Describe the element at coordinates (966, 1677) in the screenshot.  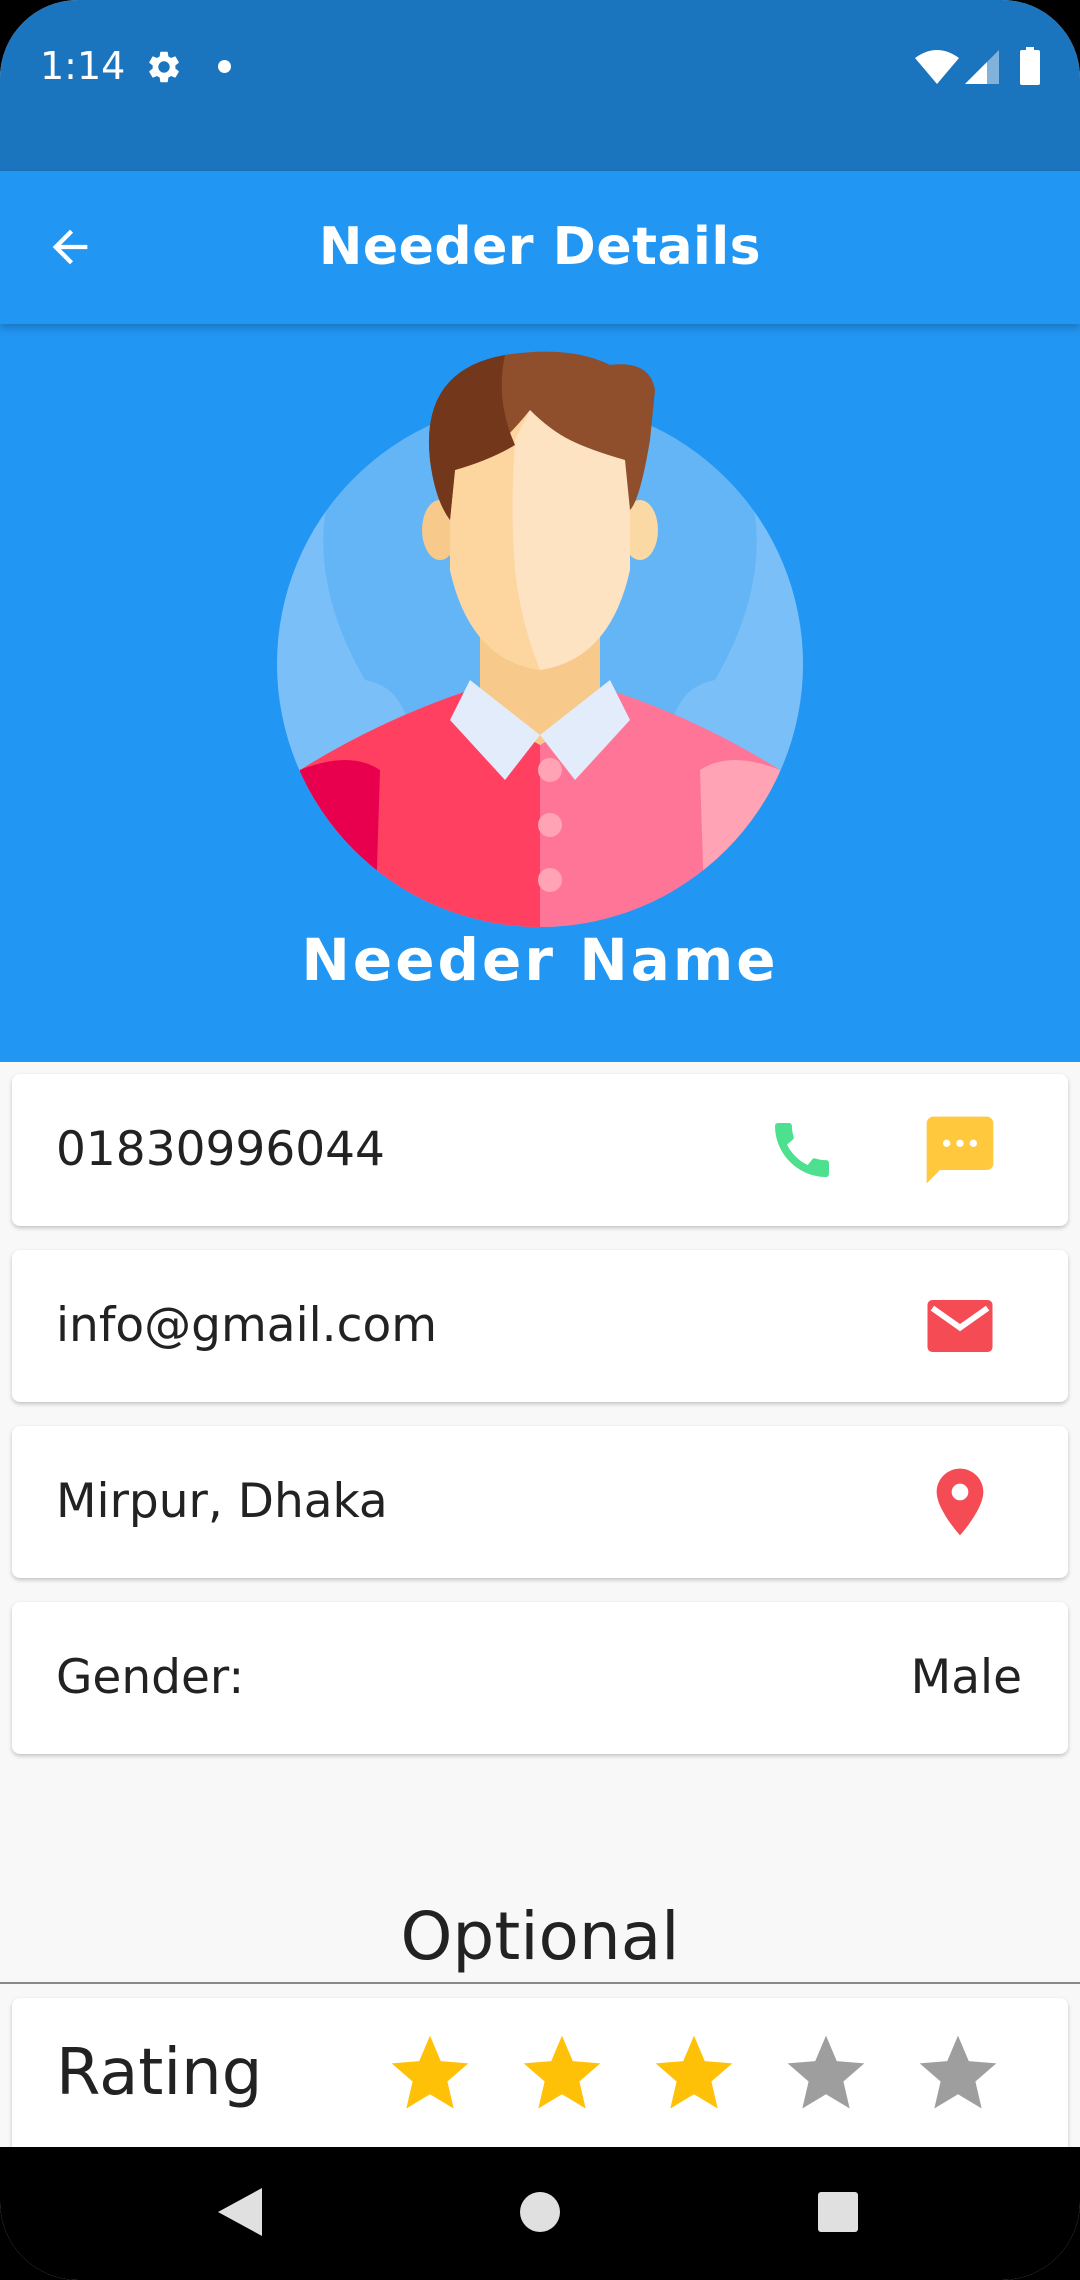
I see `gender-value: Male` at that location.